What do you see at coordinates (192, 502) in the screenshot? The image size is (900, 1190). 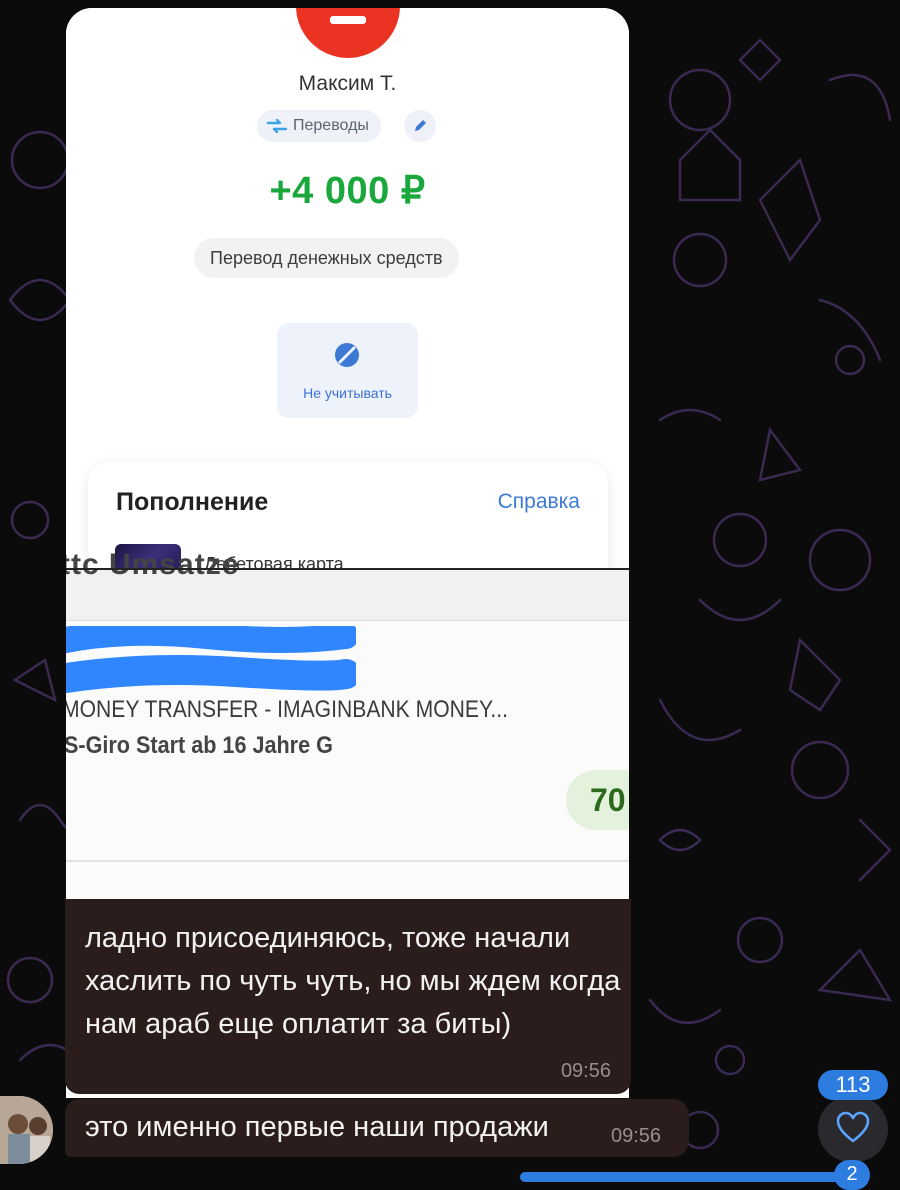 I see `section-title: Пополнение` at bounding box center [192, 502].